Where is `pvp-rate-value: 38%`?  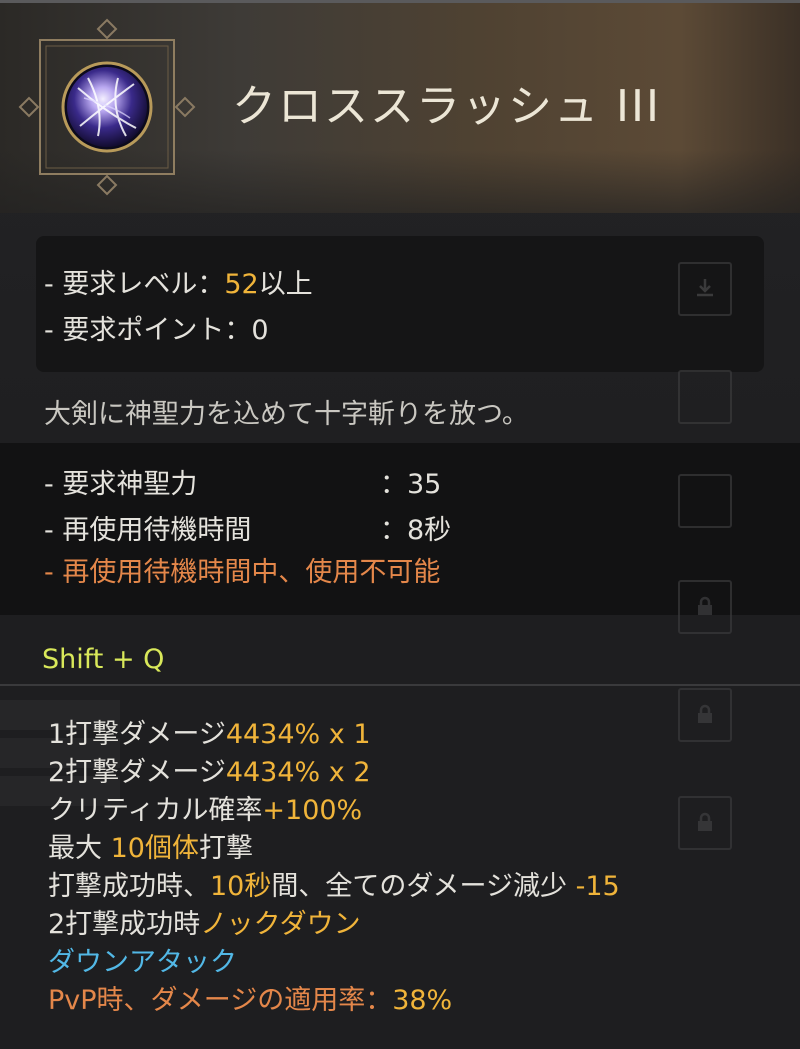
pvp-rate-value: 38% is located at coordinates (422, 1000).